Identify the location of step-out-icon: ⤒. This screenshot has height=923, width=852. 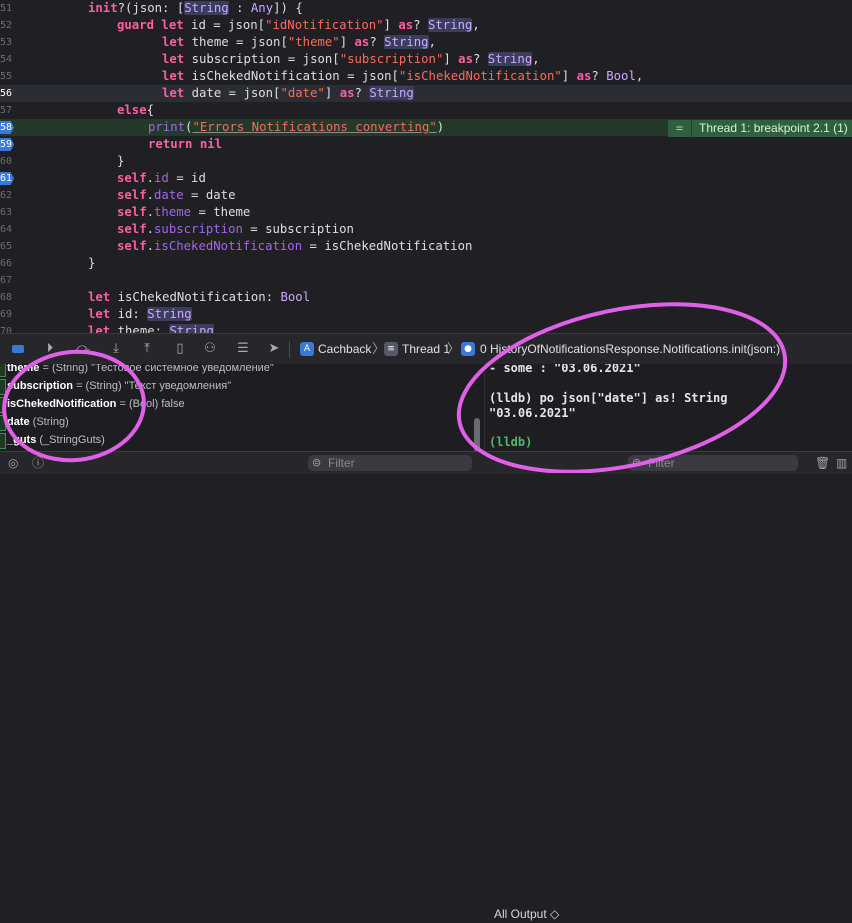
(147, 349).